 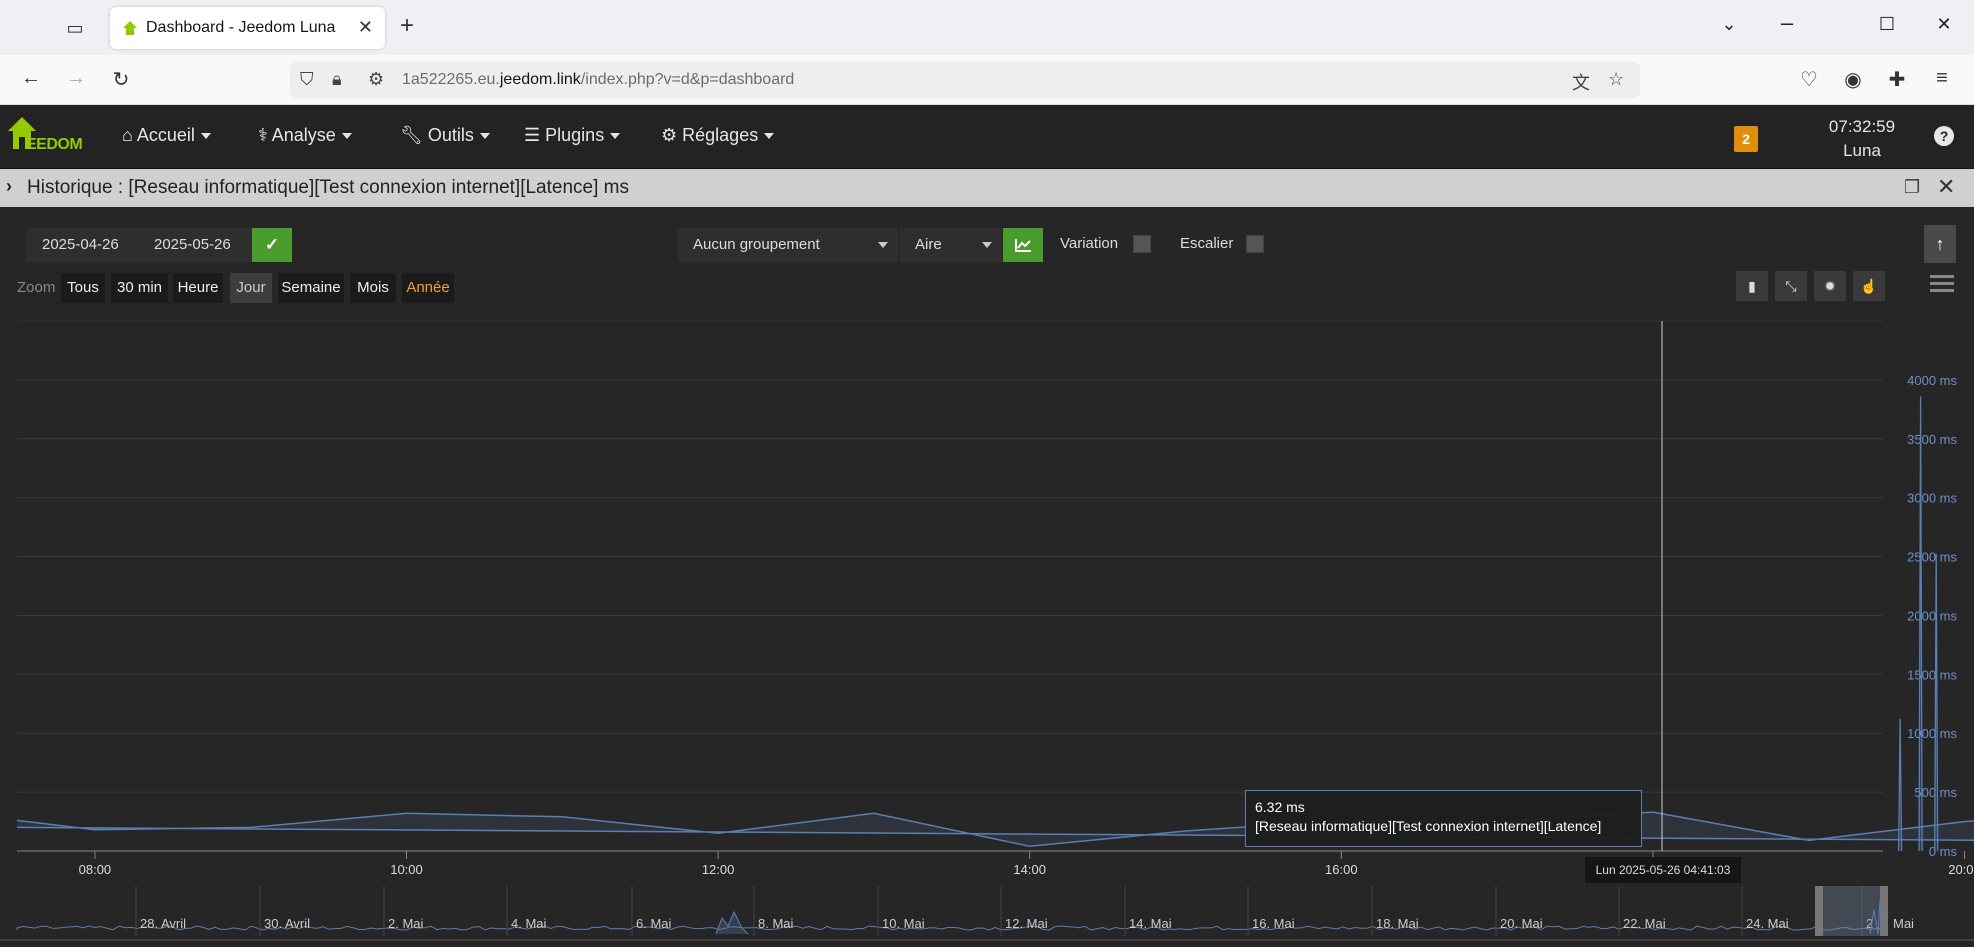 What do you see at coordinates (1787, 23) in the screenshot?
I see `minimize-icon: –` at bounding box center [1787, 23].